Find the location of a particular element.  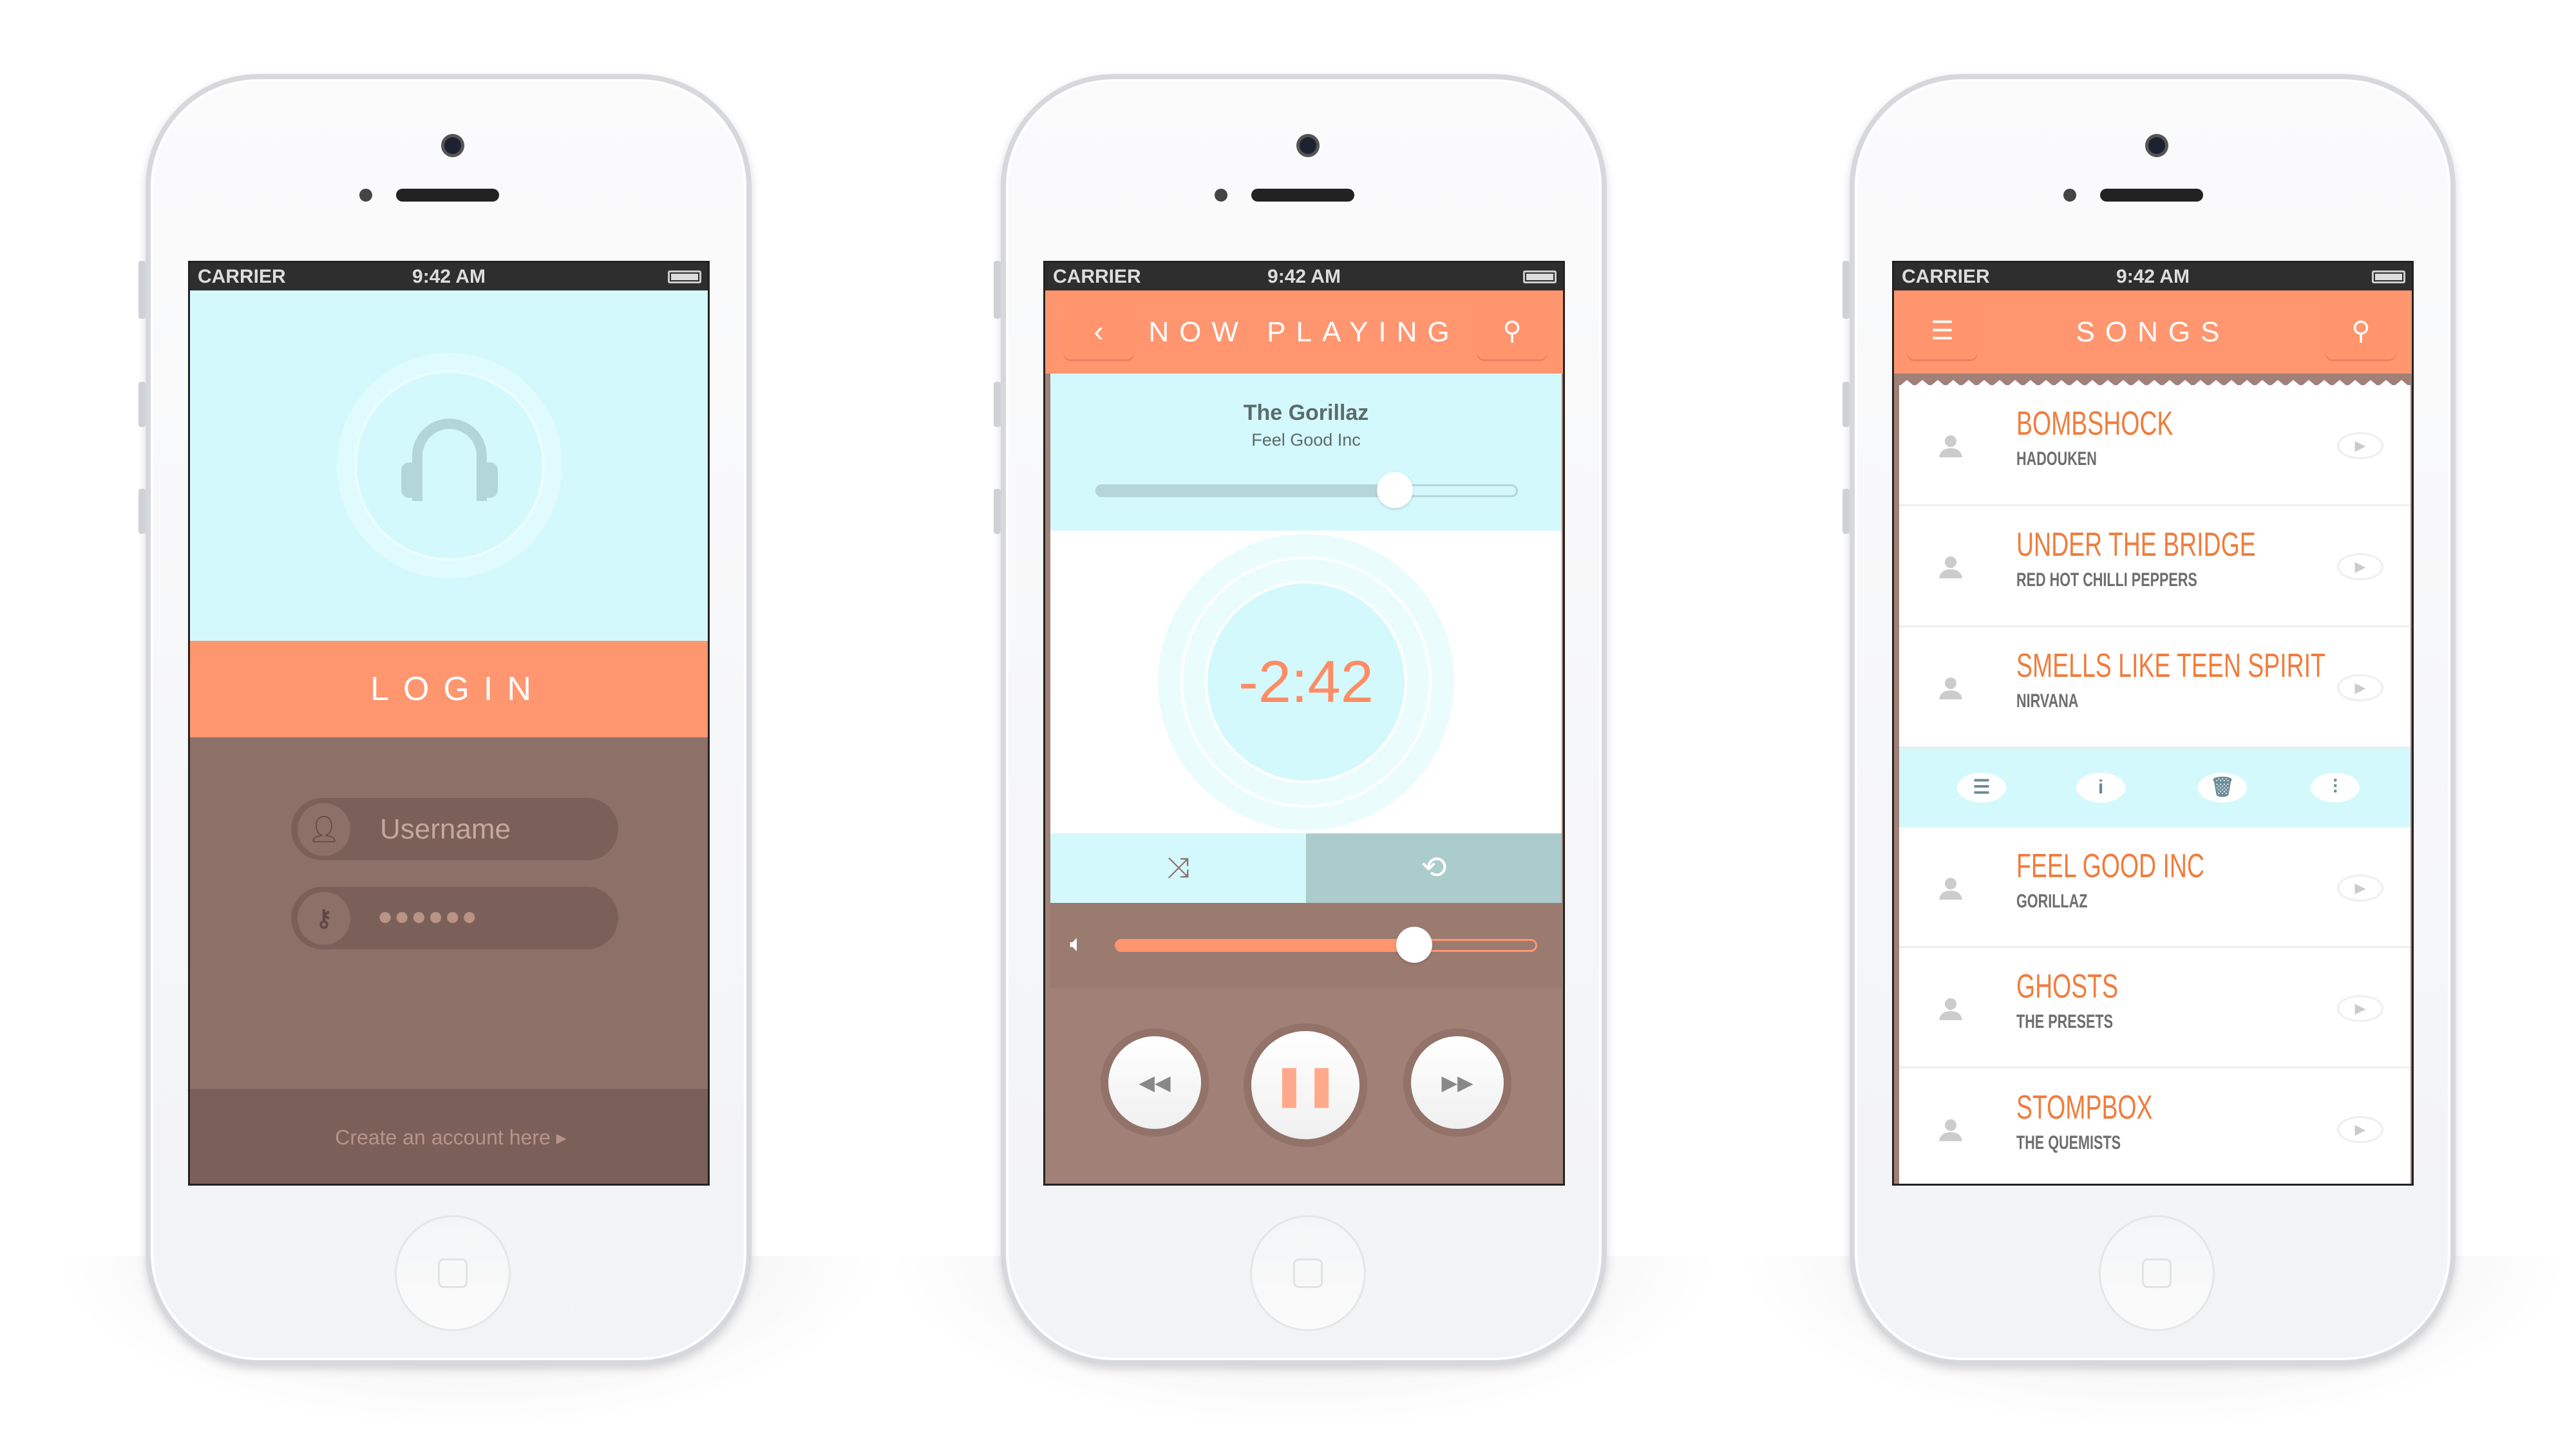

username-field: 👤︎ Username is located at coordinates (454, 829).